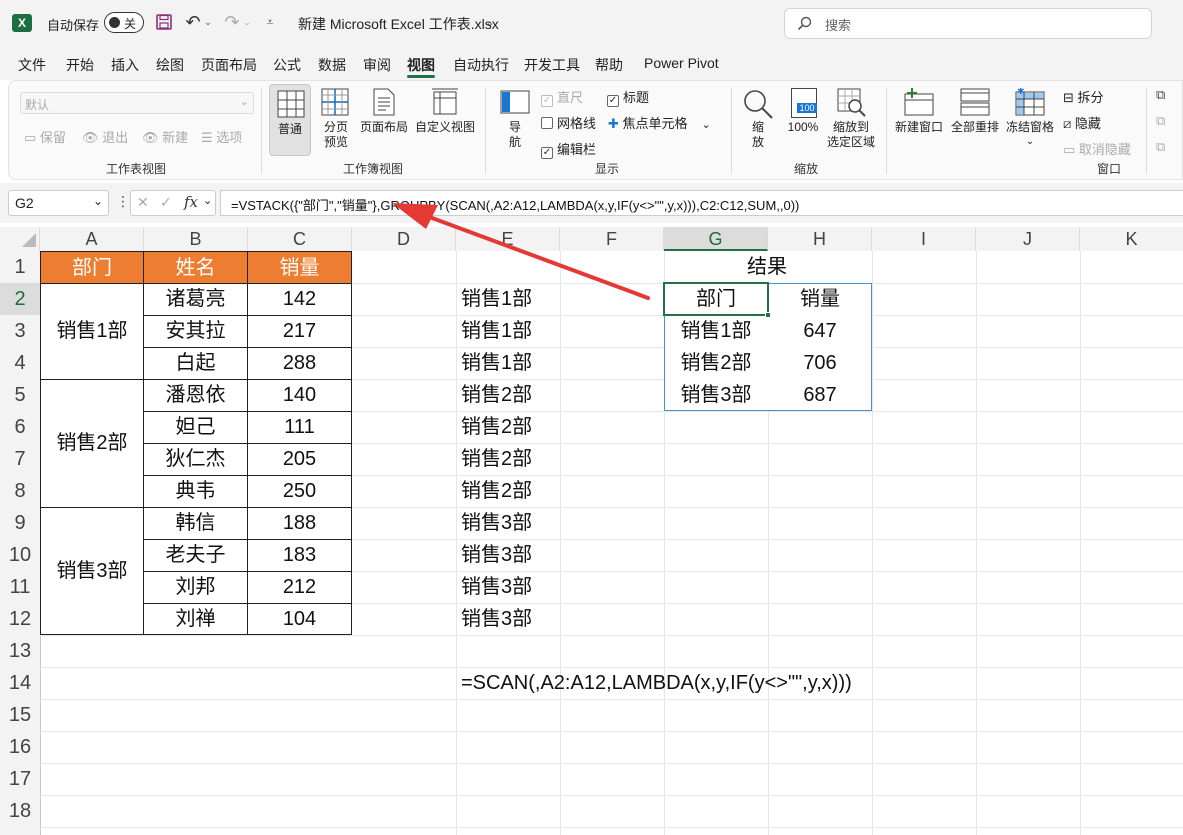  I want to click on result-sales-cell: 647, so click(820, 331).